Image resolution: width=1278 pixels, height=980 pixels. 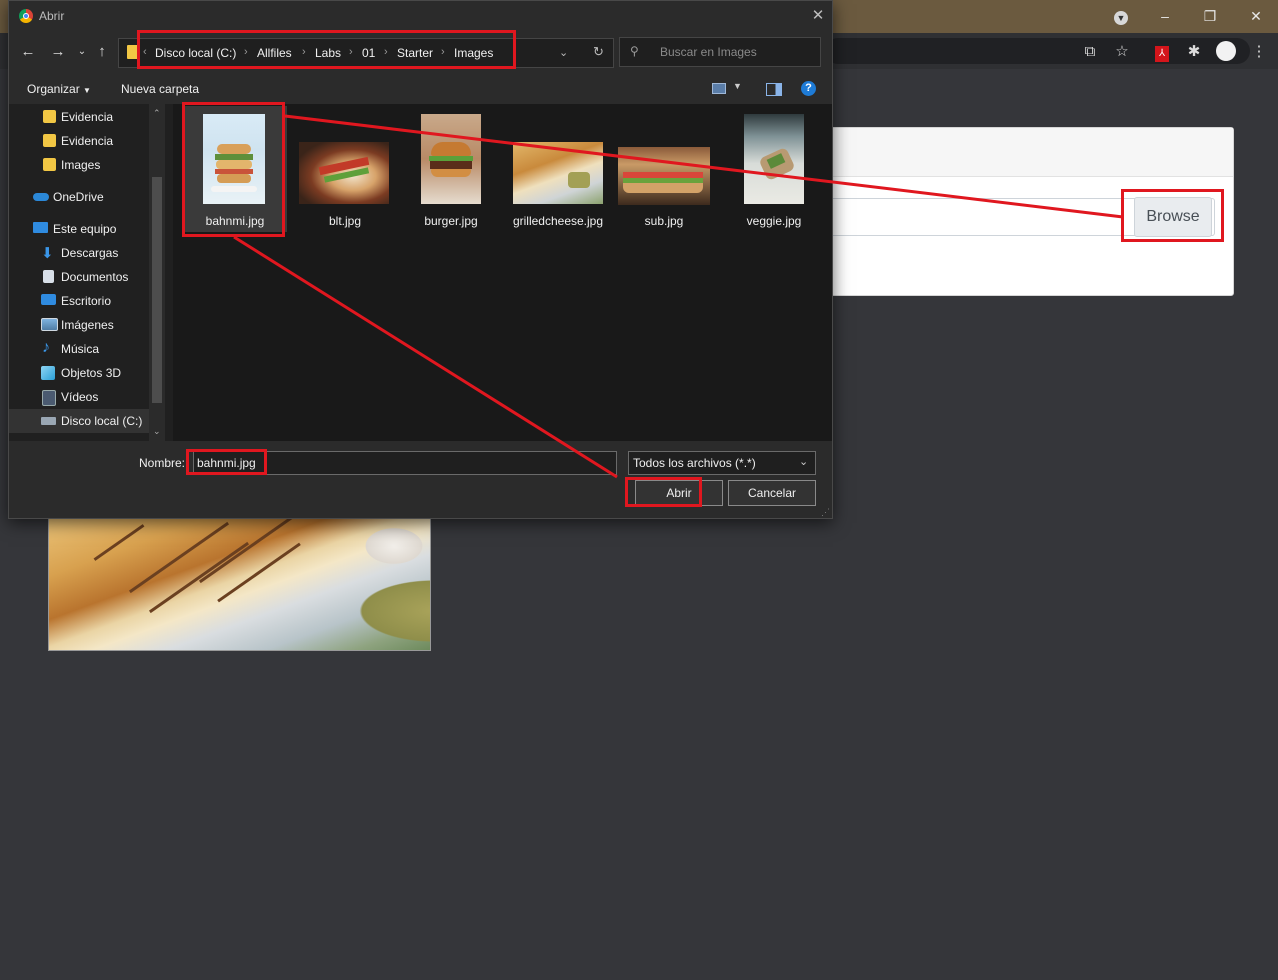 What do you see at coordinates (1194, 52) in the screenshot?
I see `extensions-puzzle-icon: ✱` at bounding box center [1194, 52].